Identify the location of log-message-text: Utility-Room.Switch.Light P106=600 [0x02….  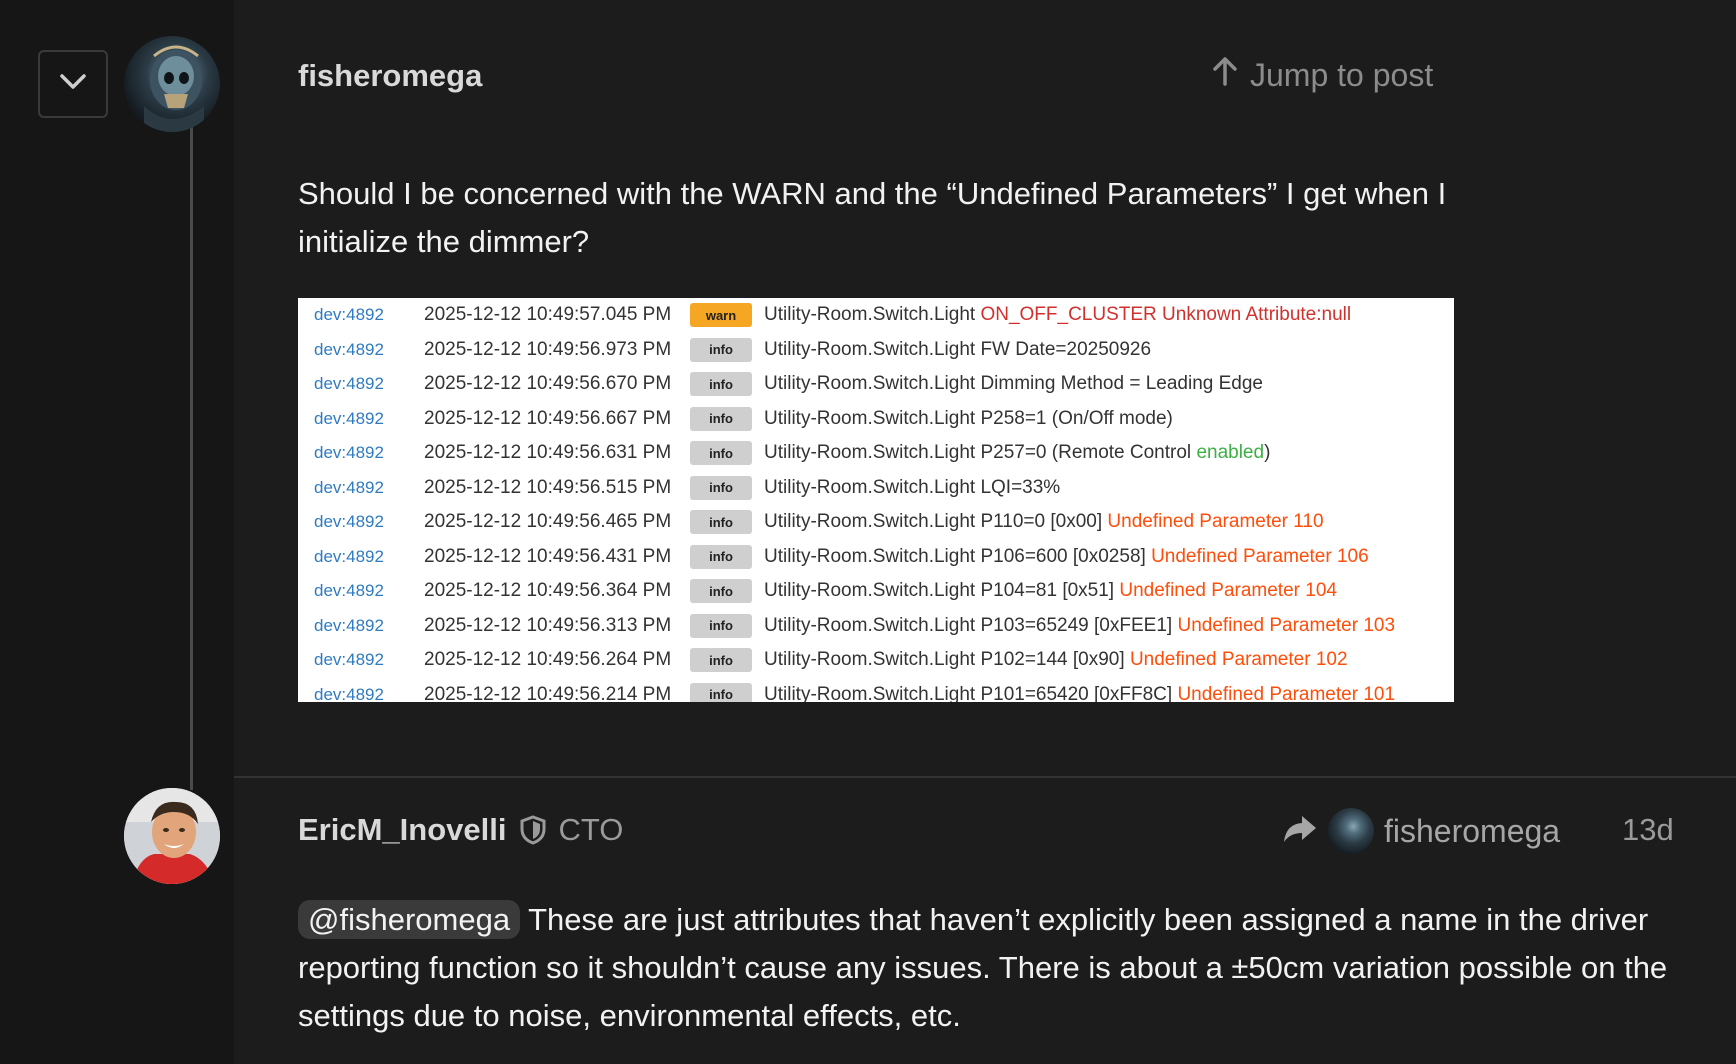
(958, 556).